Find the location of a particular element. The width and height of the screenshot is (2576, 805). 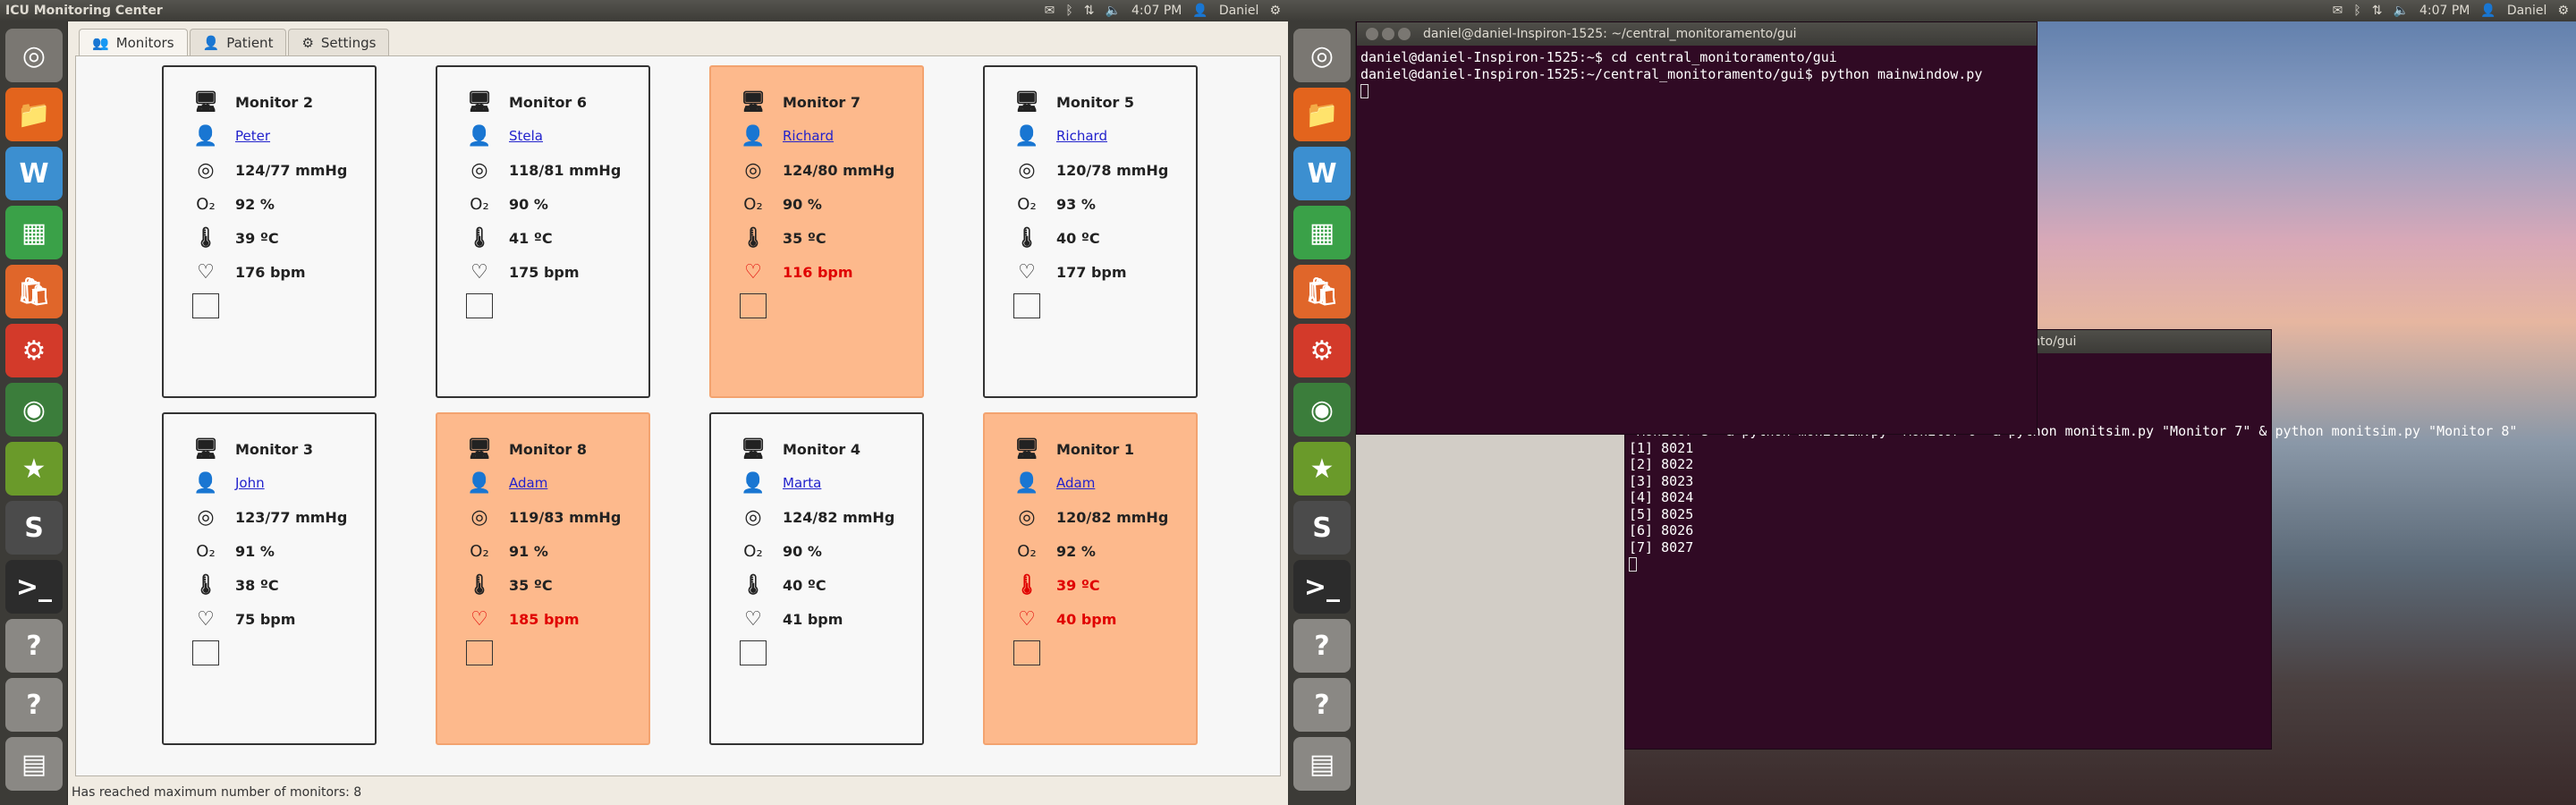

heart-icon: ♡ is located at coordinates (753, 272).